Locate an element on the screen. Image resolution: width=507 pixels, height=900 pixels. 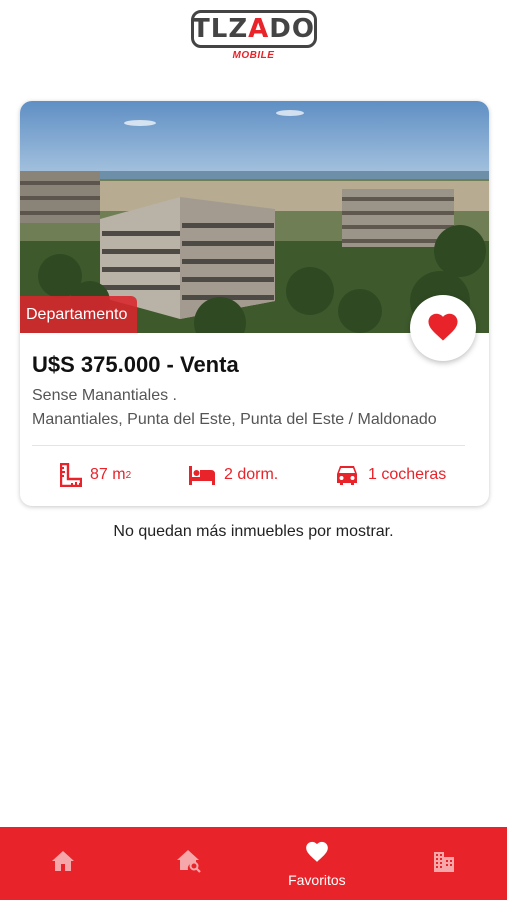
app-logo: TLZ A DO MOBILE is located at coordinates (253, 41).